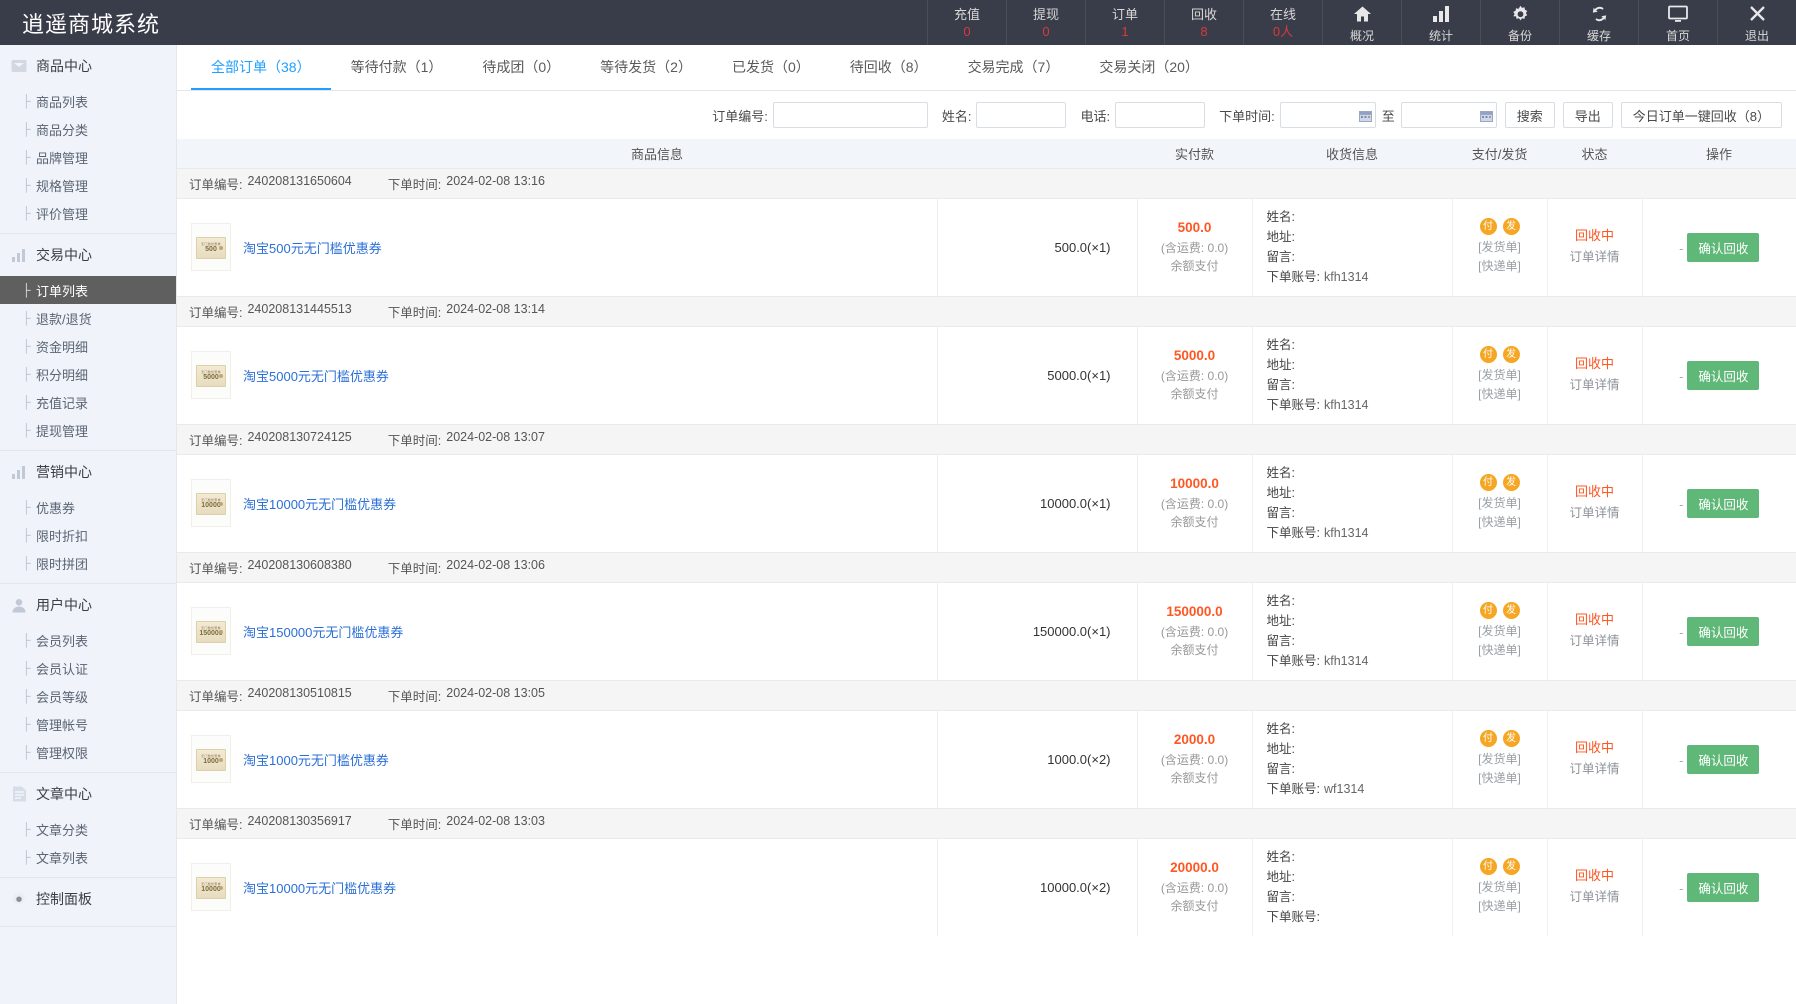 The width and height of the screenshot is (1796, 1004). I want to click on tab-6: 交易完成（7）, so click(1014, 67).